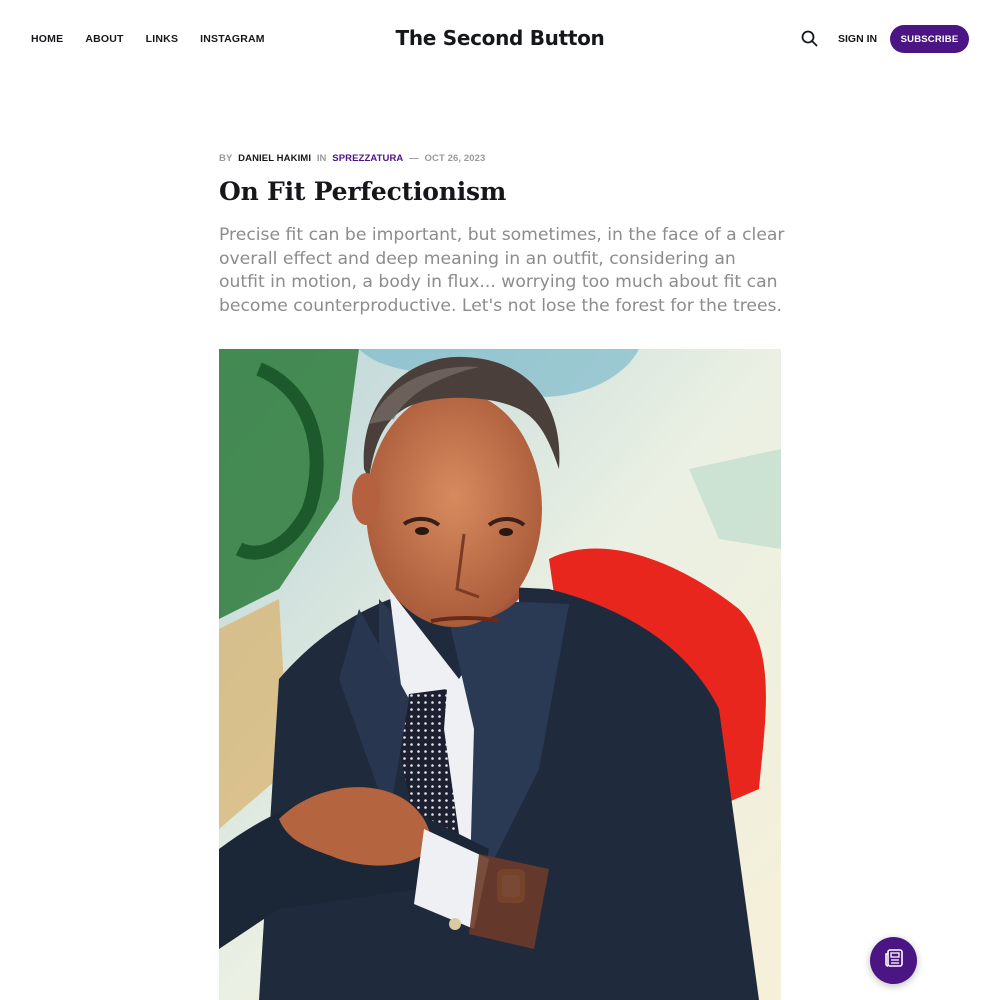  I want to click on author-link: DANIEL HAKIMI, so click(274, 158).